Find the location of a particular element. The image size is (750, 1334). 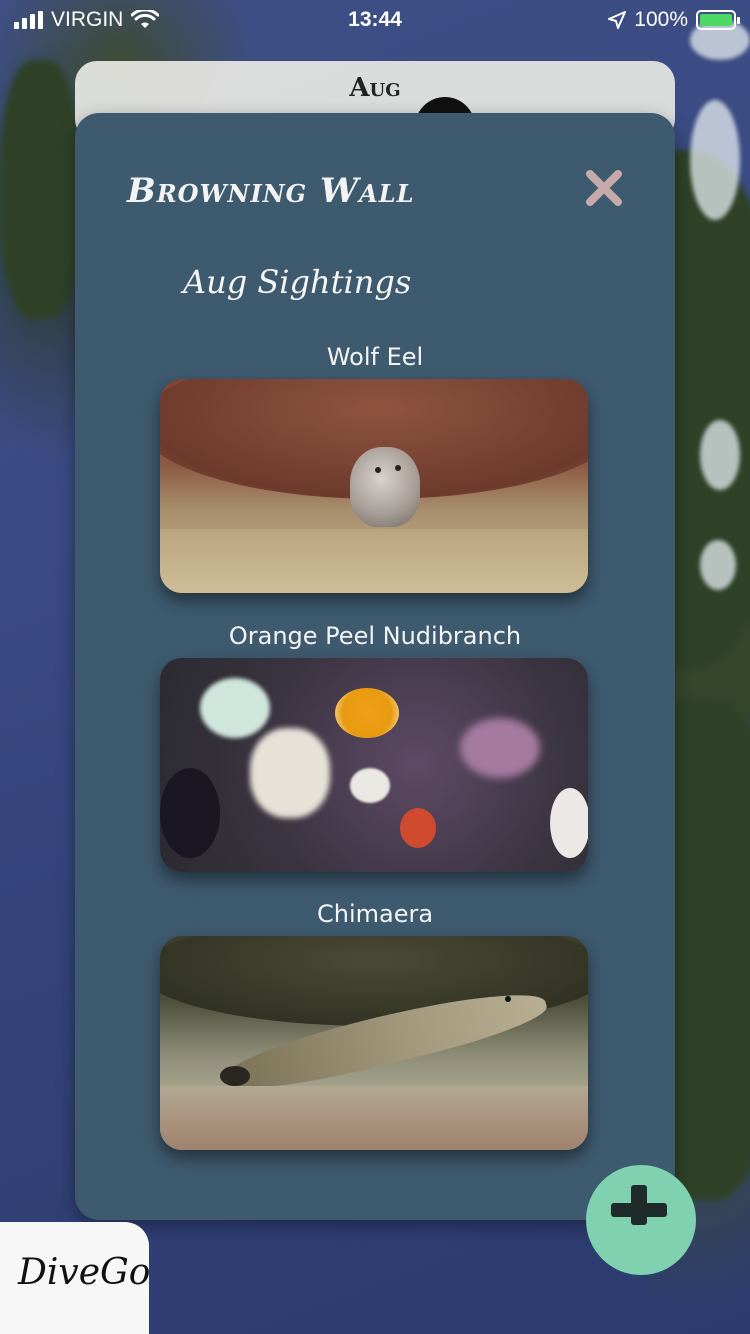

chimaera-photo is located at coordinates (374, 1043).